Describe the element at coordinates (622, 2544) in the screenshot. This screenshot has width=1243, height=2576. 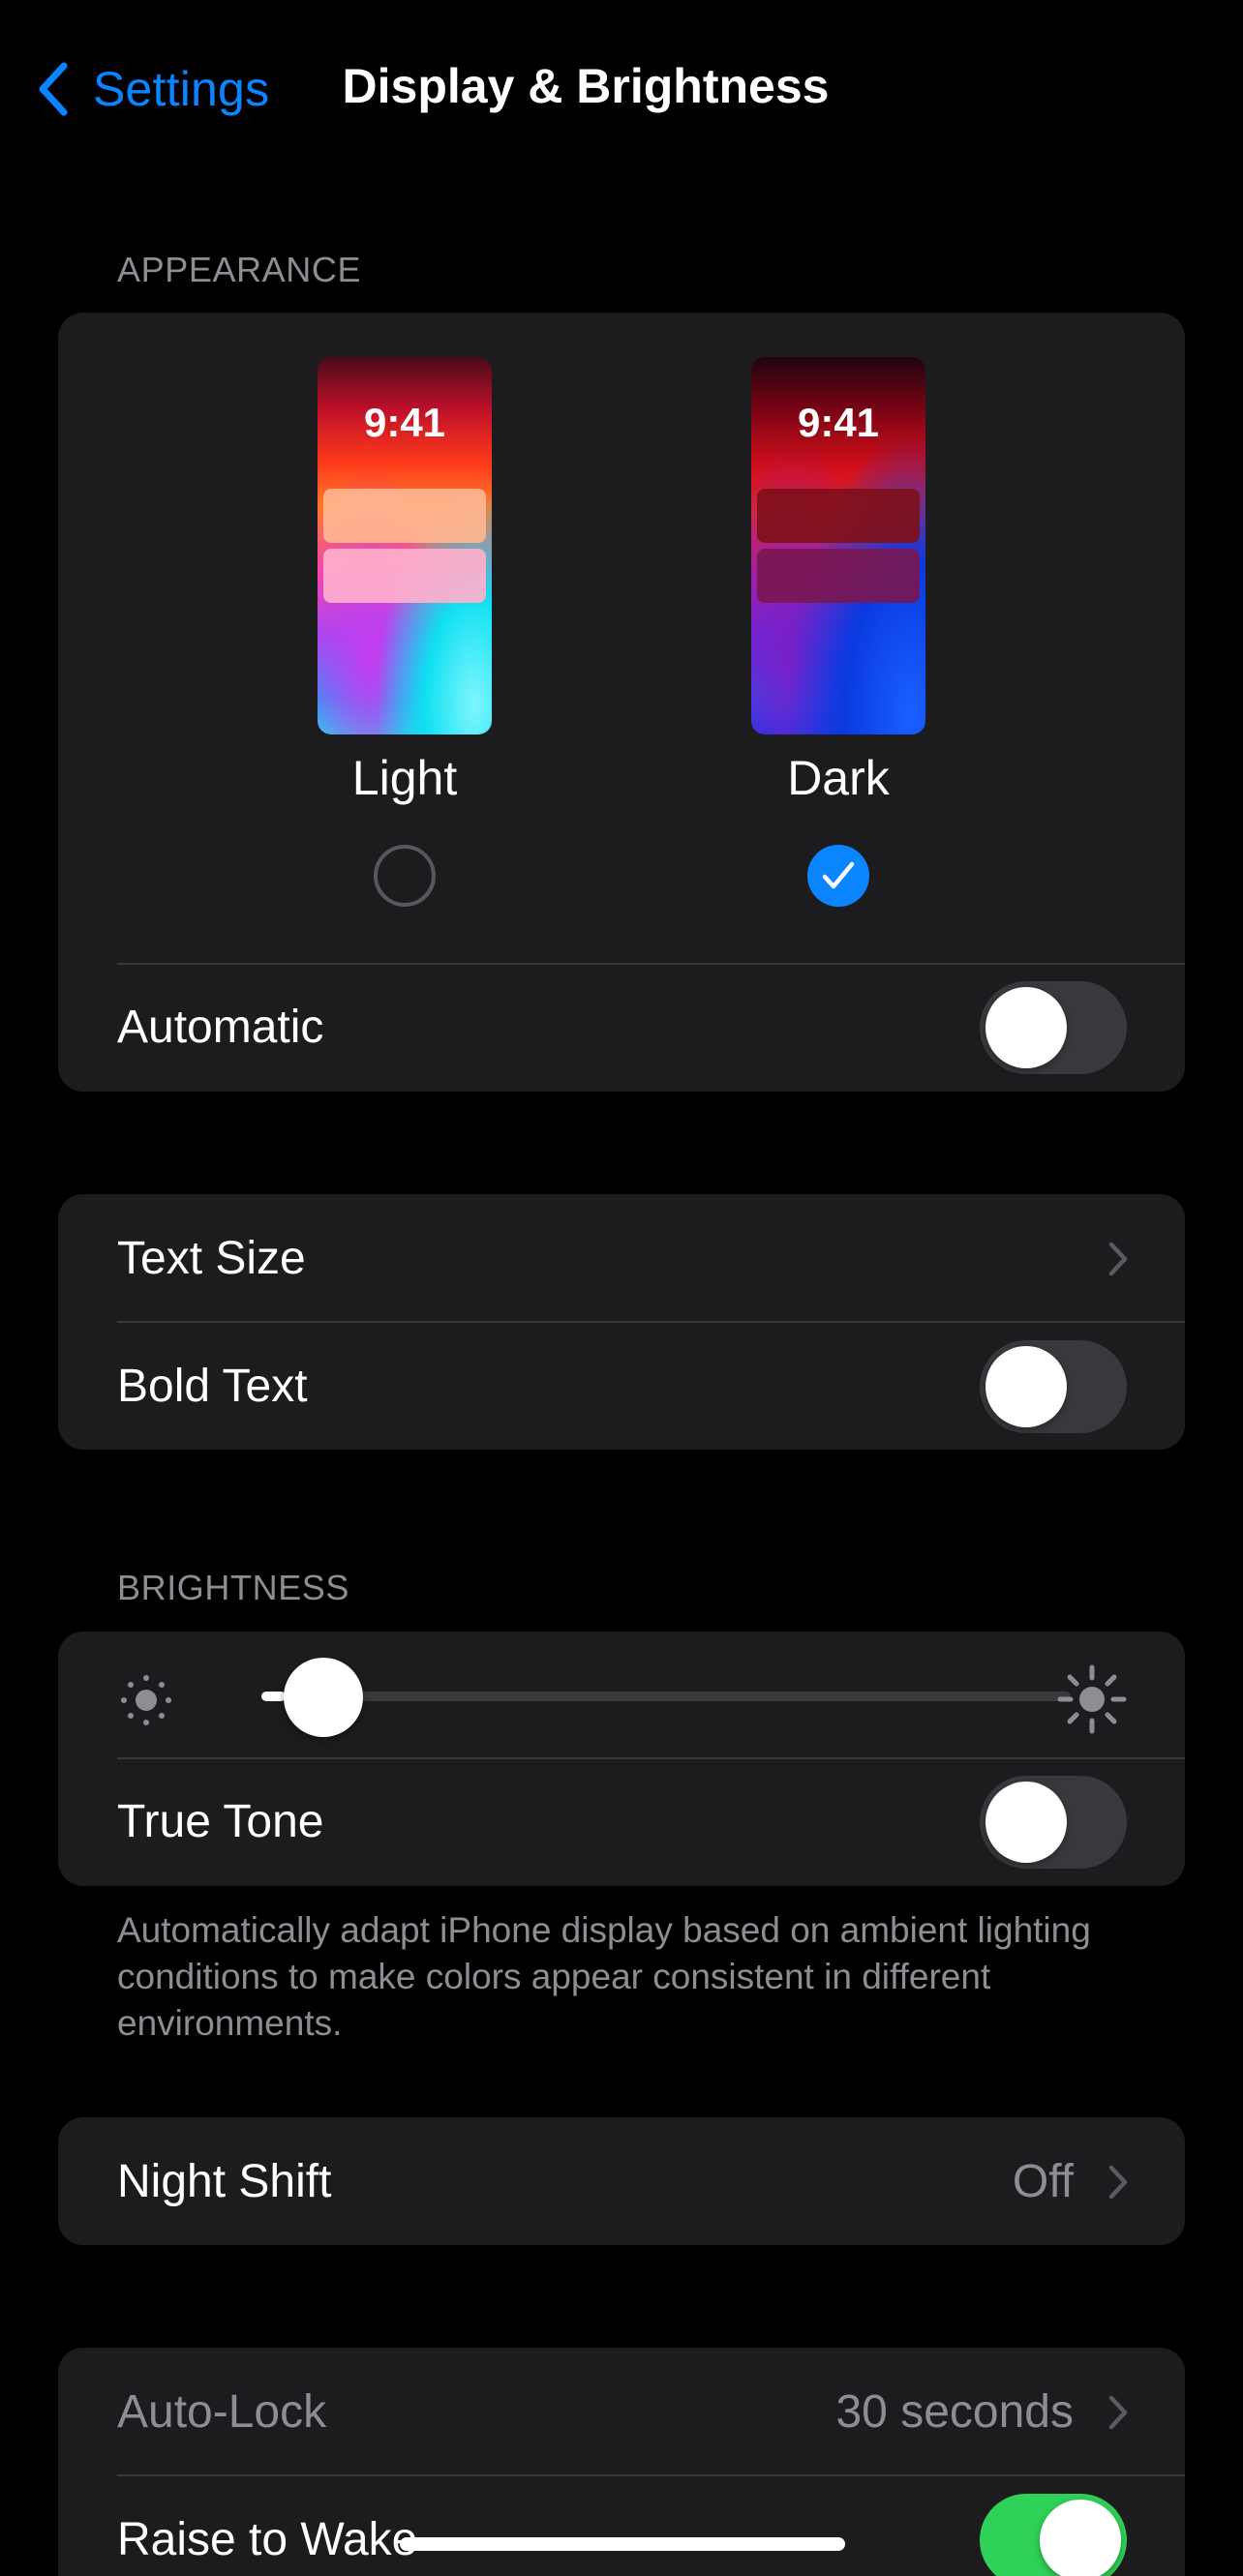
I see `home-indicator` at that location.